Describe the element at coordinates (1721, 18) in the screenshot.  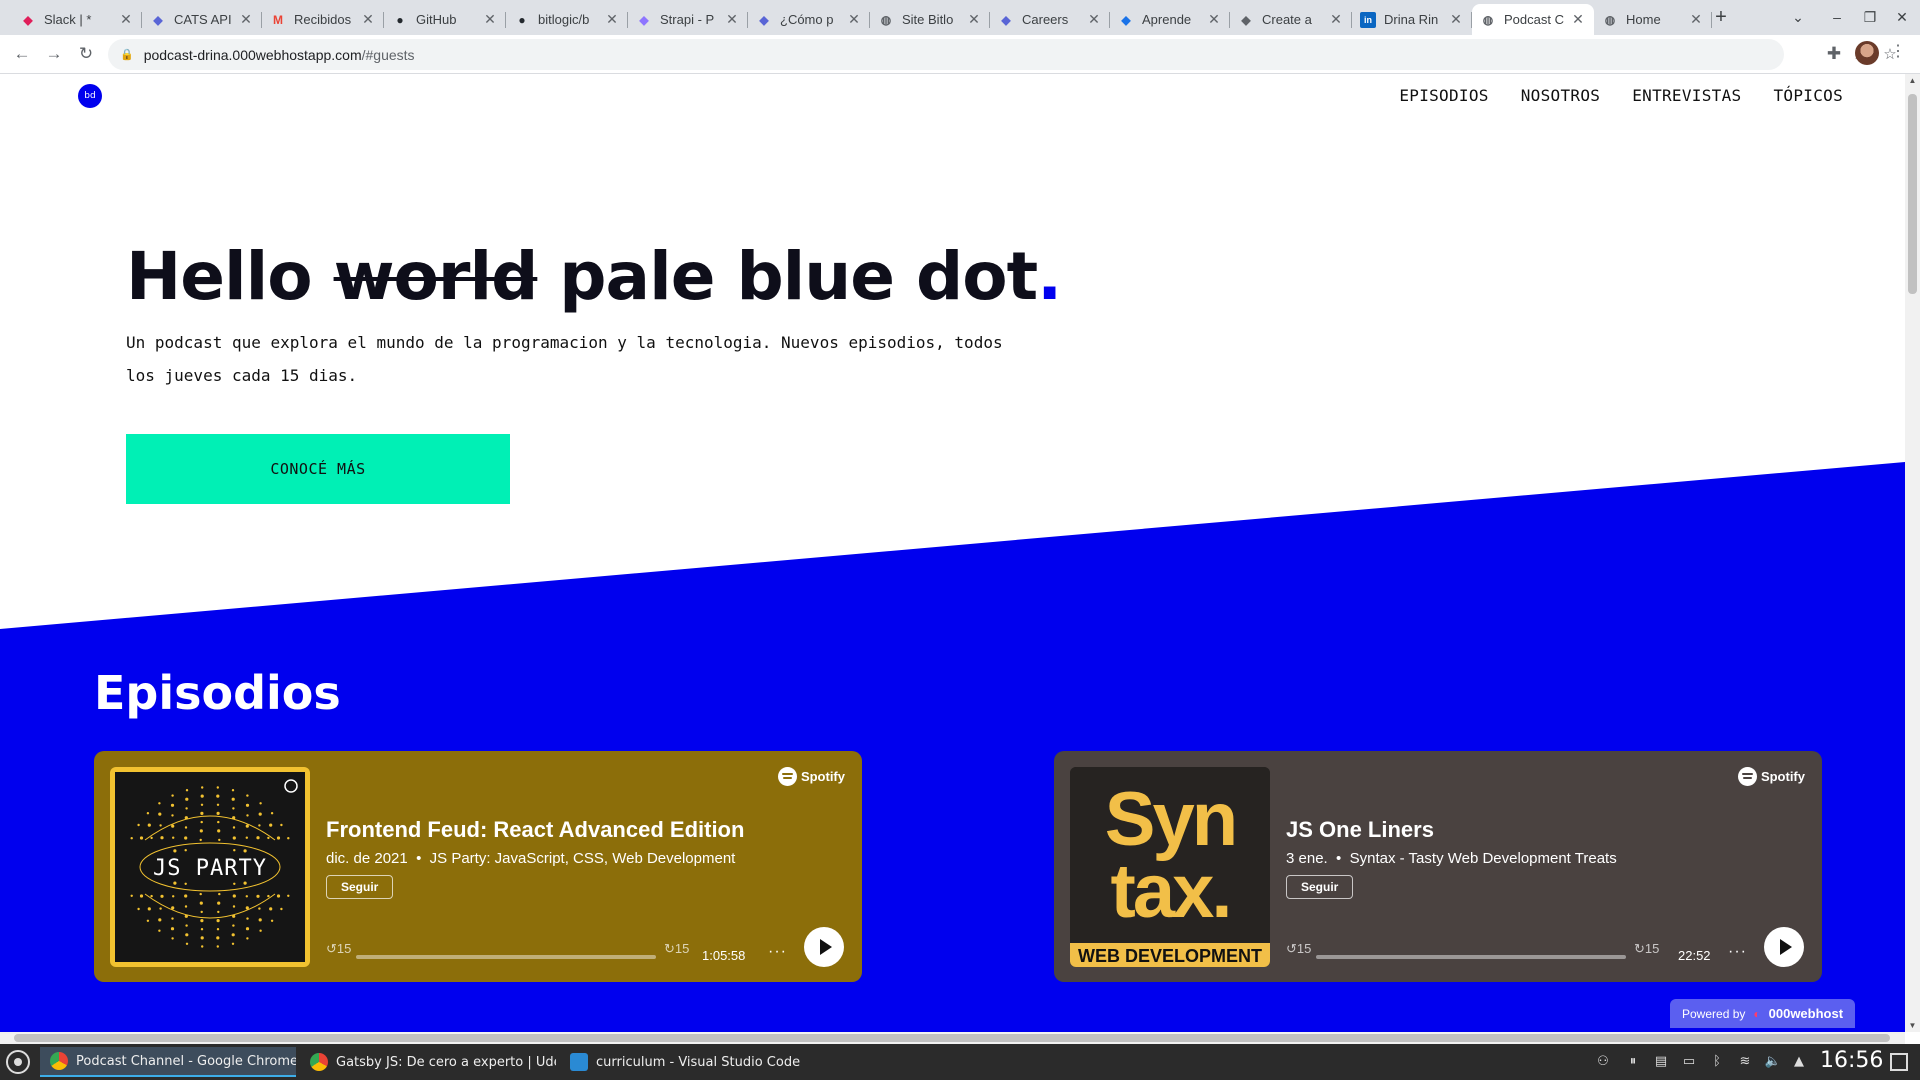
I see `new-tab-button: +` at that location.